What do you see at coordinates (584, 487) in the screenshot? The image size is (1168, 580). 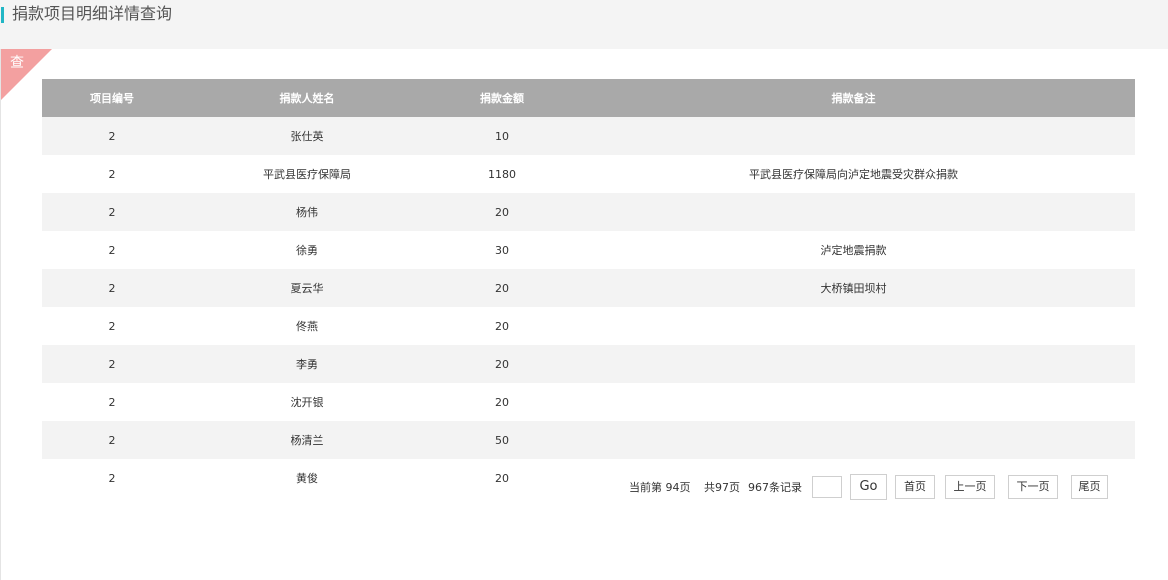 I see `pagination: 当前第 94页 共97页 967条记录 Go 首页 上一页 下一页 尾页` at bounding box center [584, 487].